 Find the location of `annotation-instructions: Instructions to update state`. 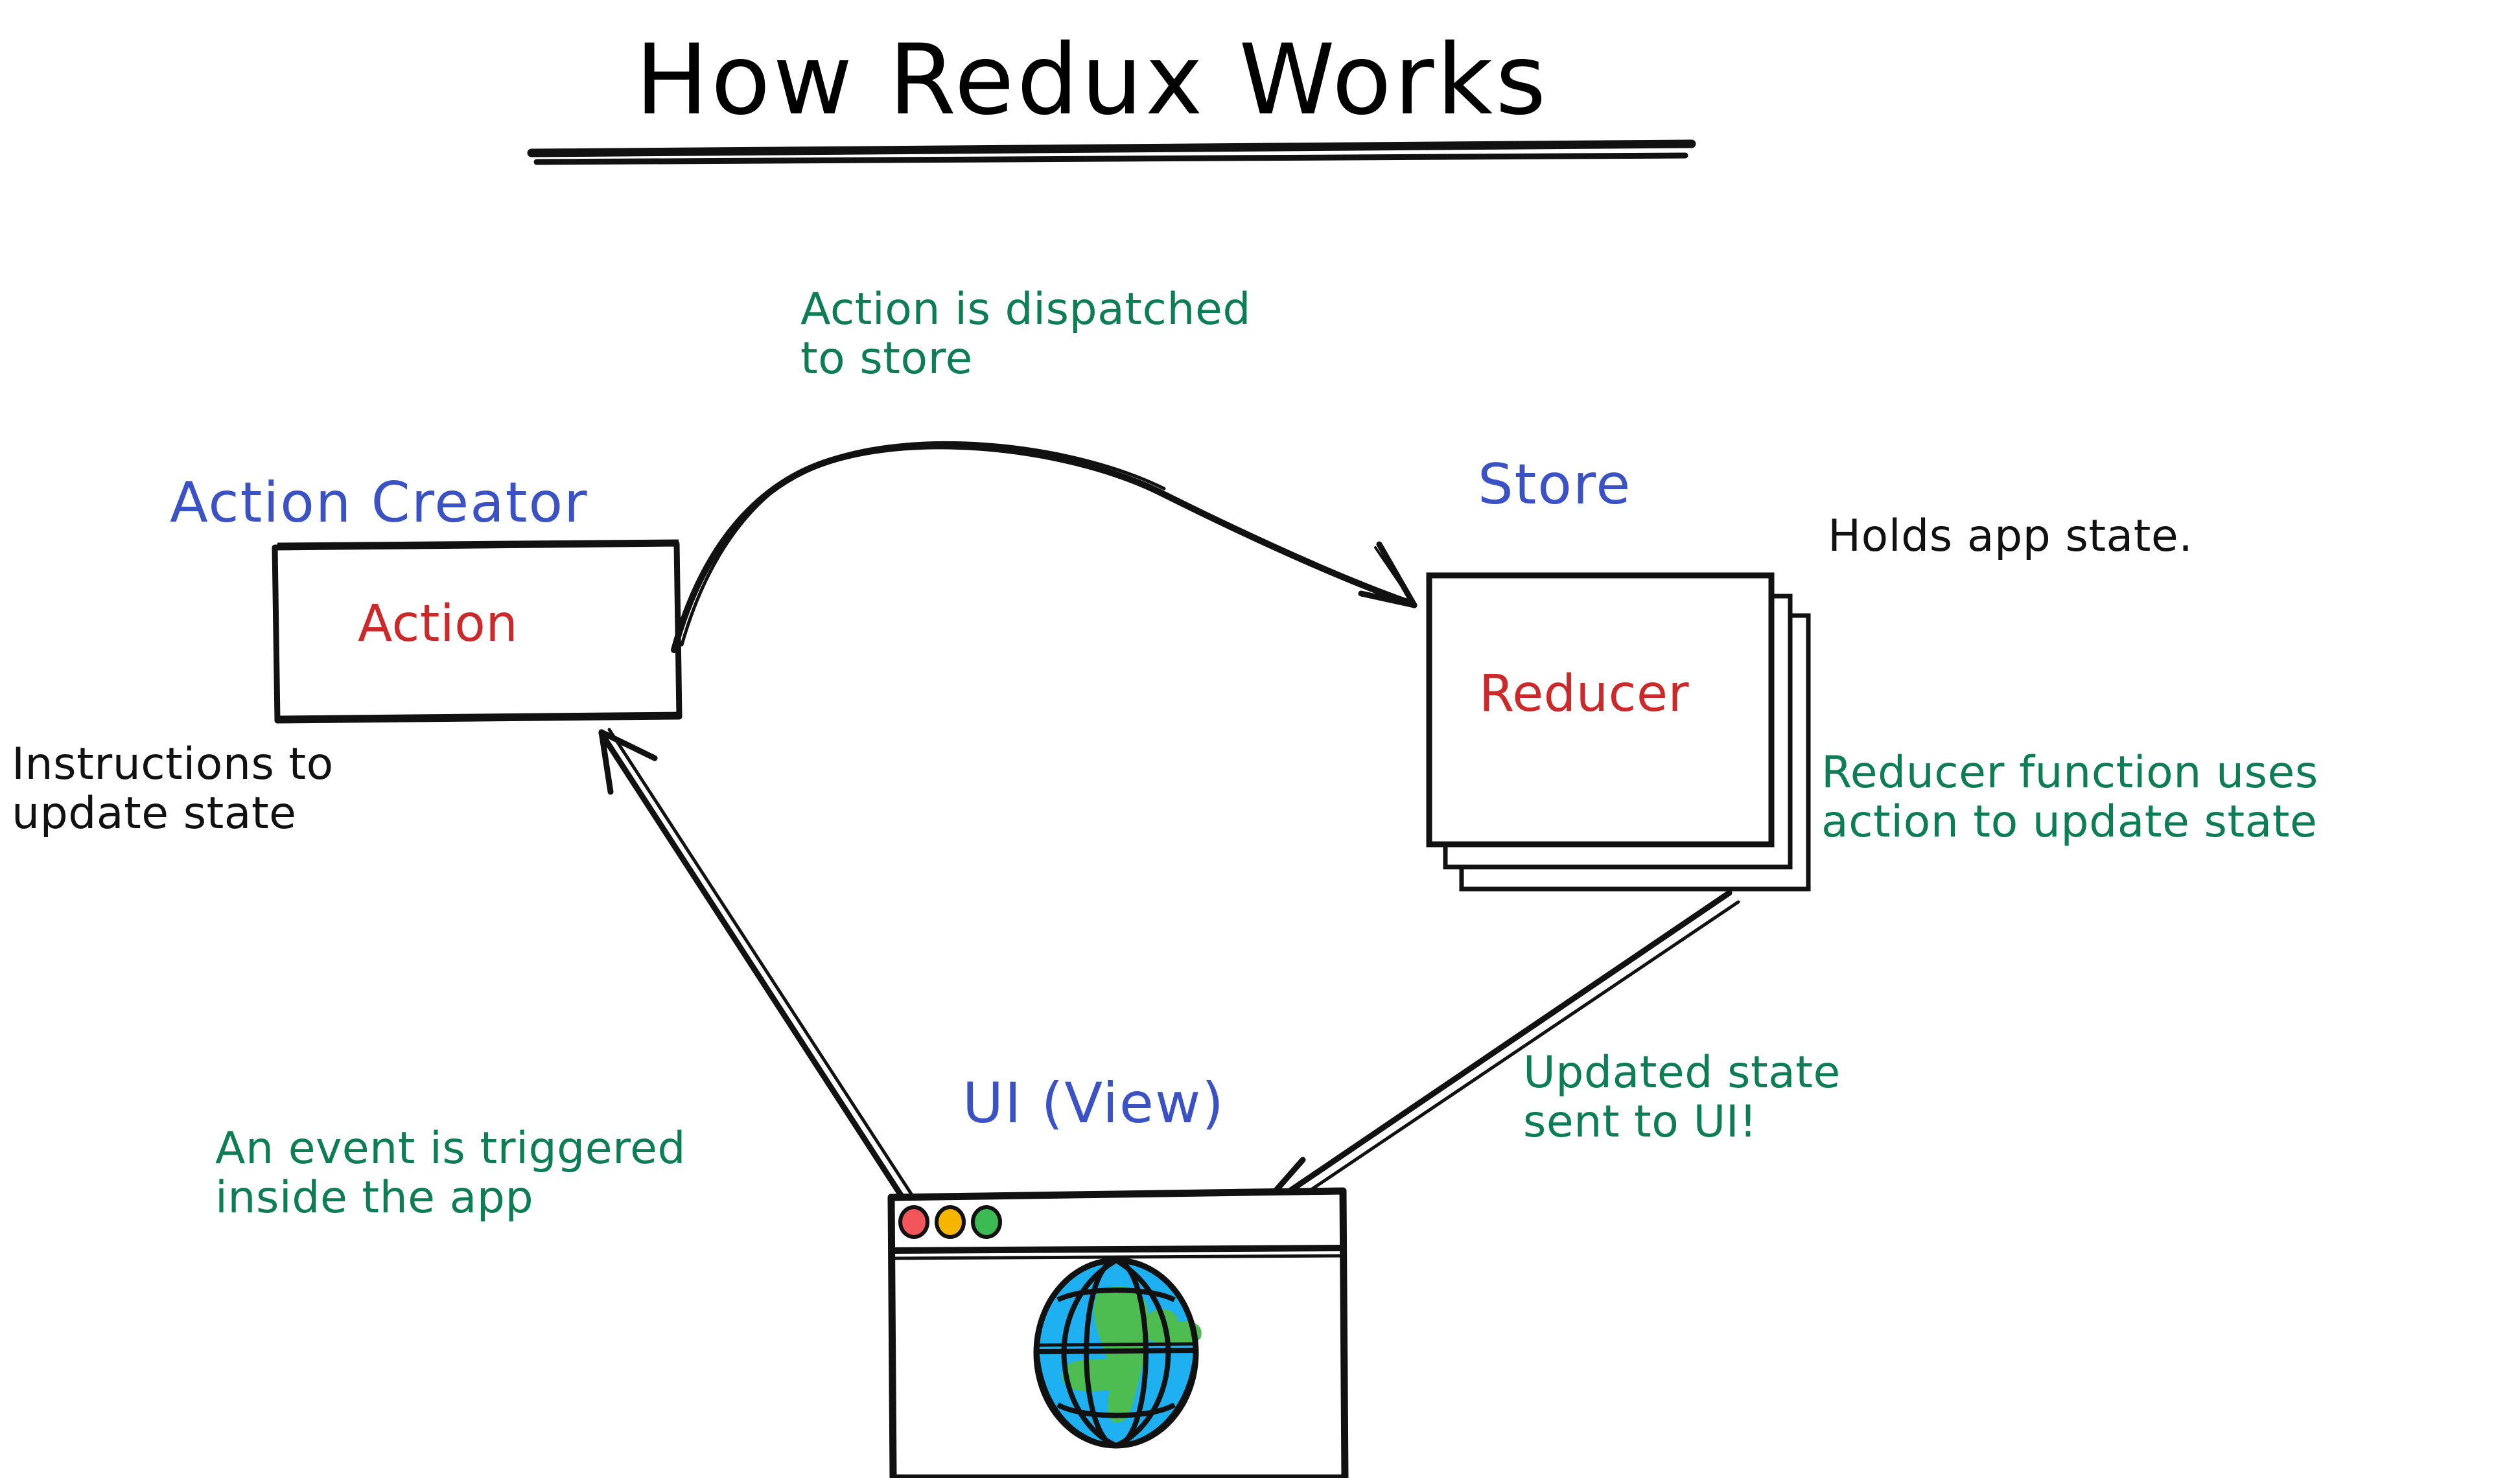

annotation-instructions: Instructions to update state is located at coordinates (173, 789).